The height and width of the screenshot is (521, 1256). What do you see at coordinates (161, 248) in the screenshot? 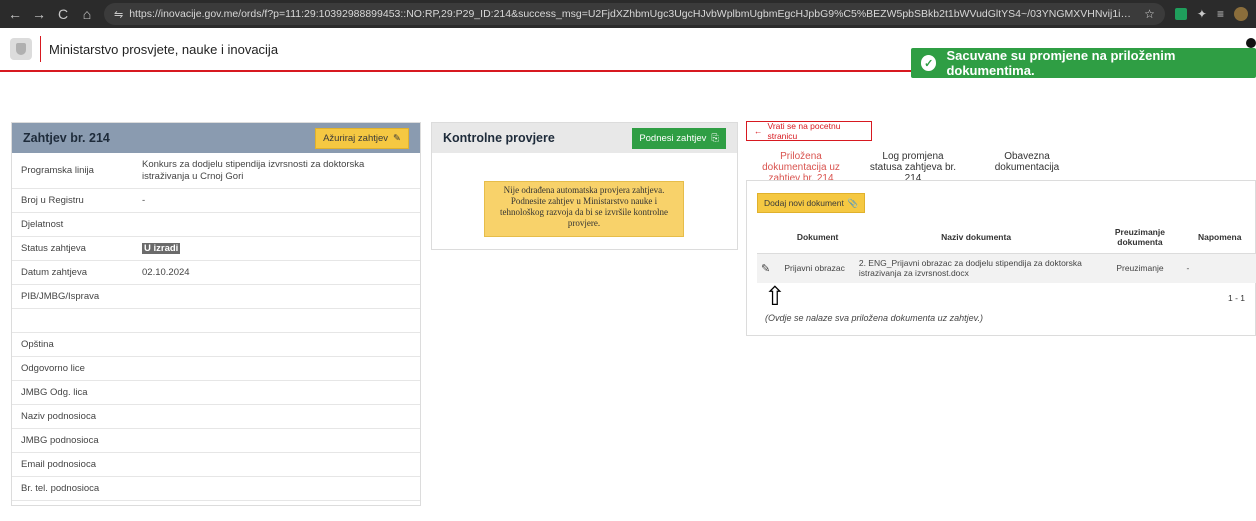
I see `status-badge: U izradi` at bounding box center [161, 248].